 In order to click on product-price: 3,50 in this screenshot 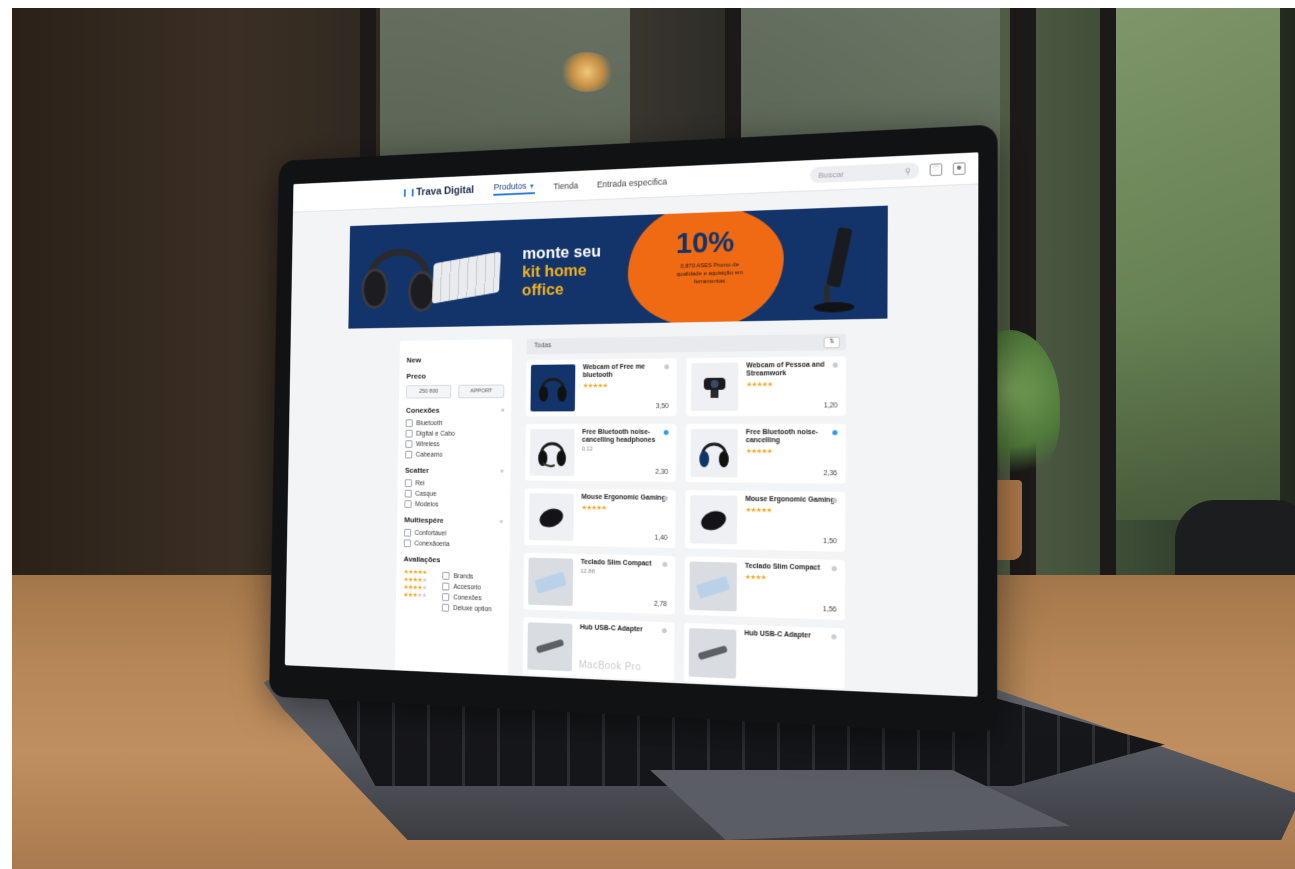, I will do `click(662, 407)`.